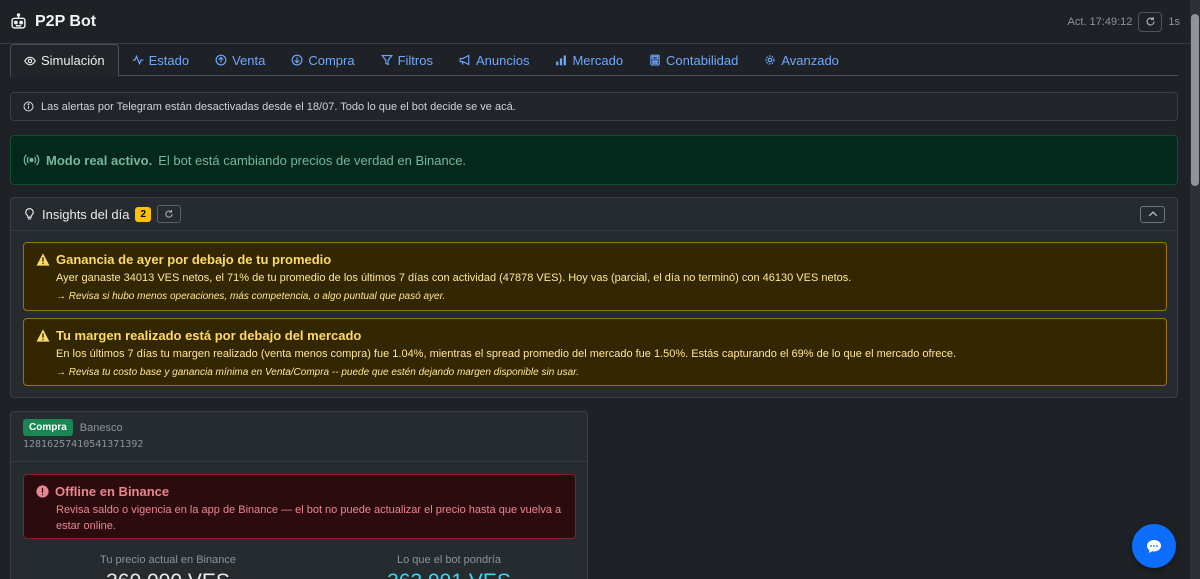  I want to click on brand: P2P Bot, so click(53, 22).